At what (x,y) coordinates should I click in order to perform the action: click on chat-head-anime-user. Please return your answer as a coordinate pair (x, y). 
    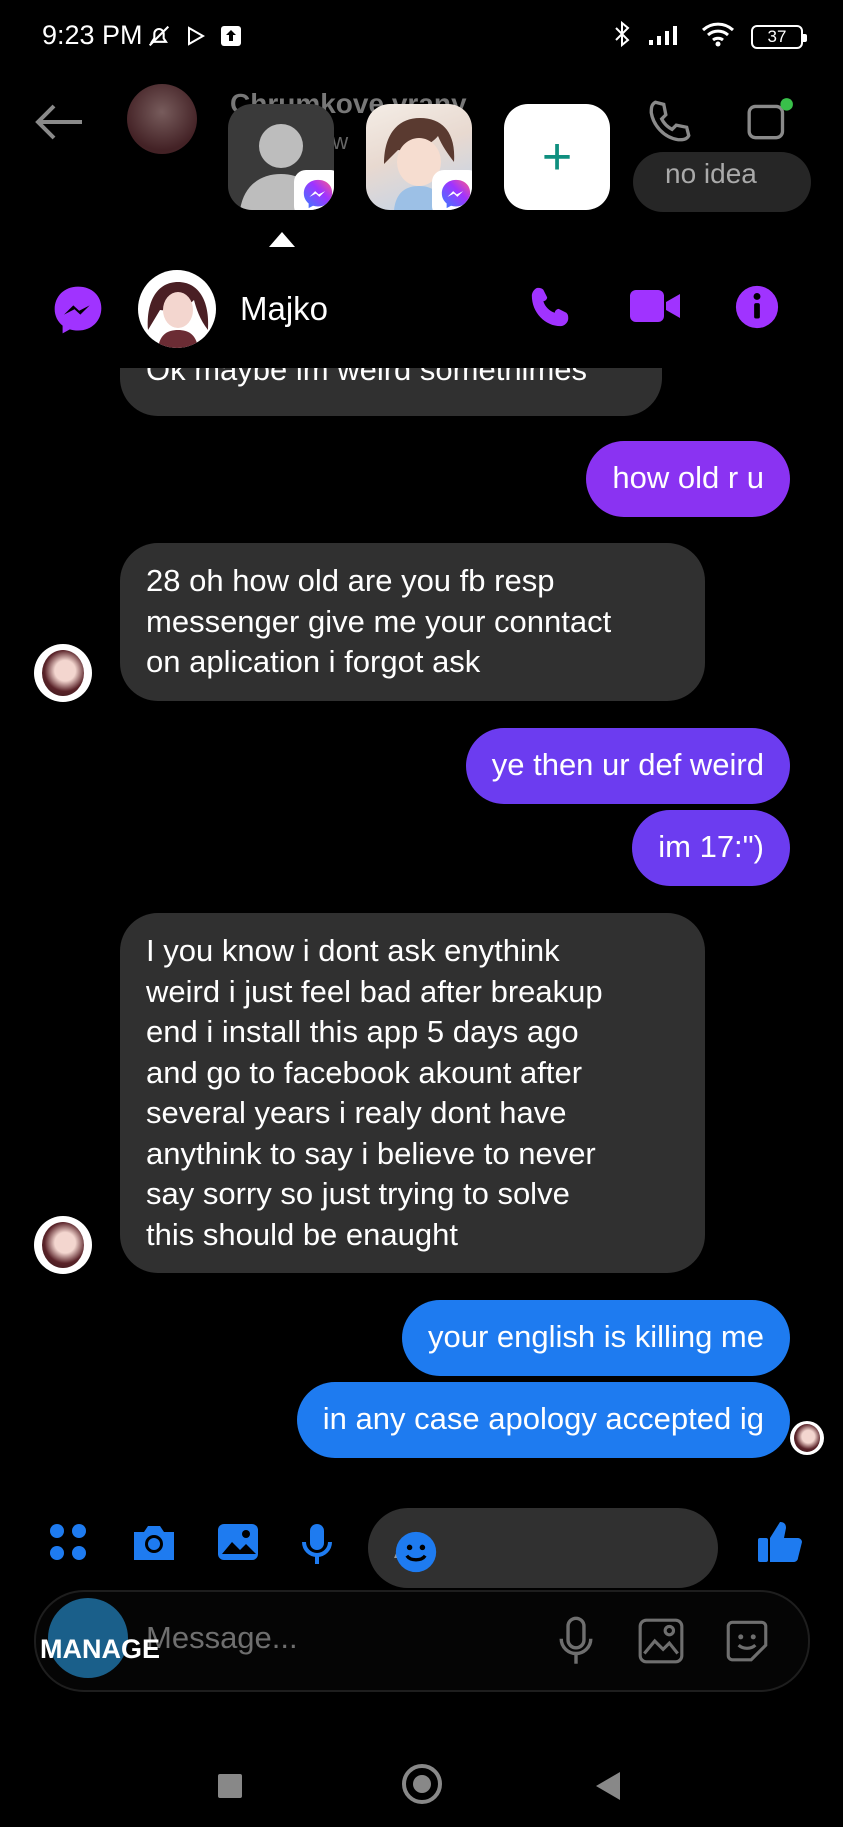
    Looking at the image, I should click on (419, 157).